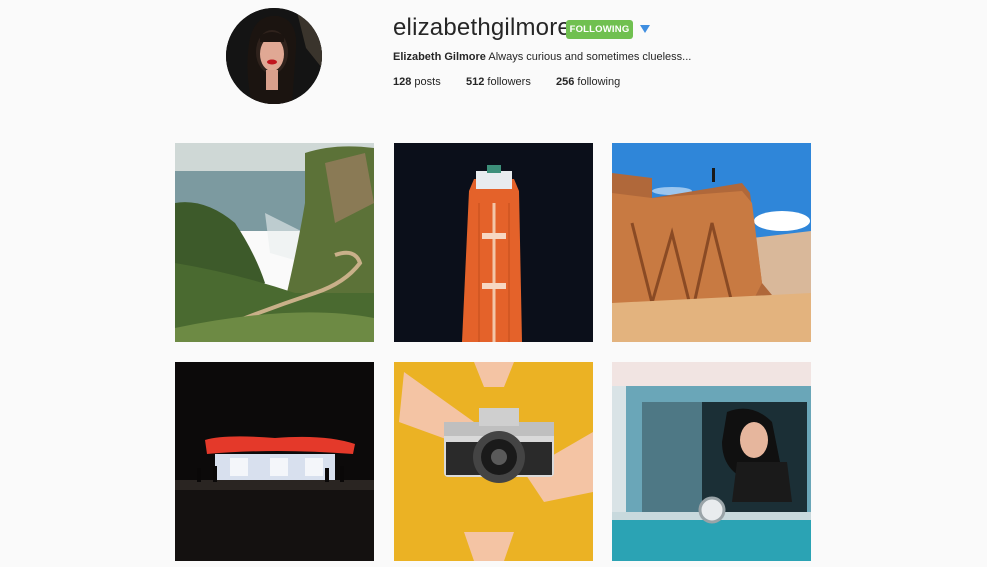  I want to click on post-tile-camera-hands, so click(493, 461).